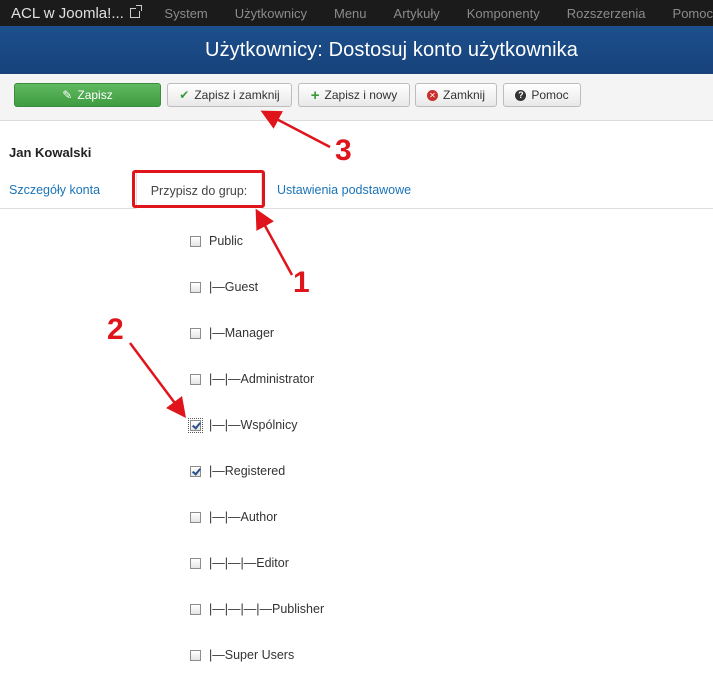 Image resolution: width=713 pixels, height=684 pixels. Describe the element at coordinates (343, 150) in the screenshot. I see `annotation-number-3: 3` at that location.